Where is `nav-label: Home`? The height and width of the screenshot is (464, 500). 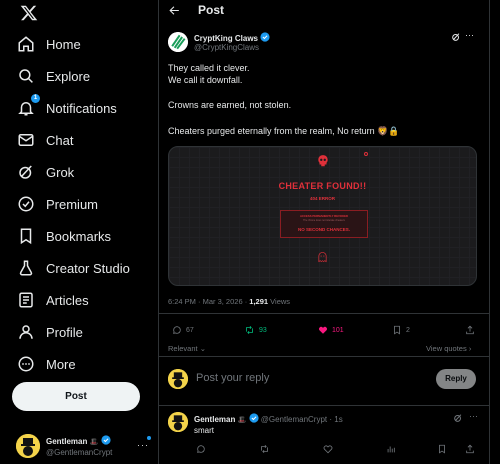 nav-label: Home is located at coordinates (63, 44).